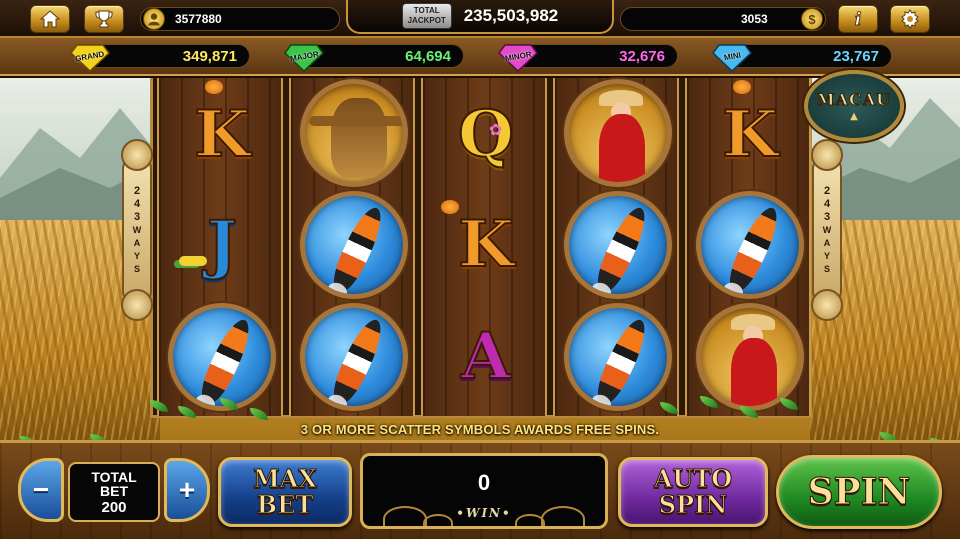 The height and width of the screenshot is (539, 960). What do you see at coordinates (827, 203) in the screenshot?
I see `ways-digit: 4` at bounding box center [827, 203].